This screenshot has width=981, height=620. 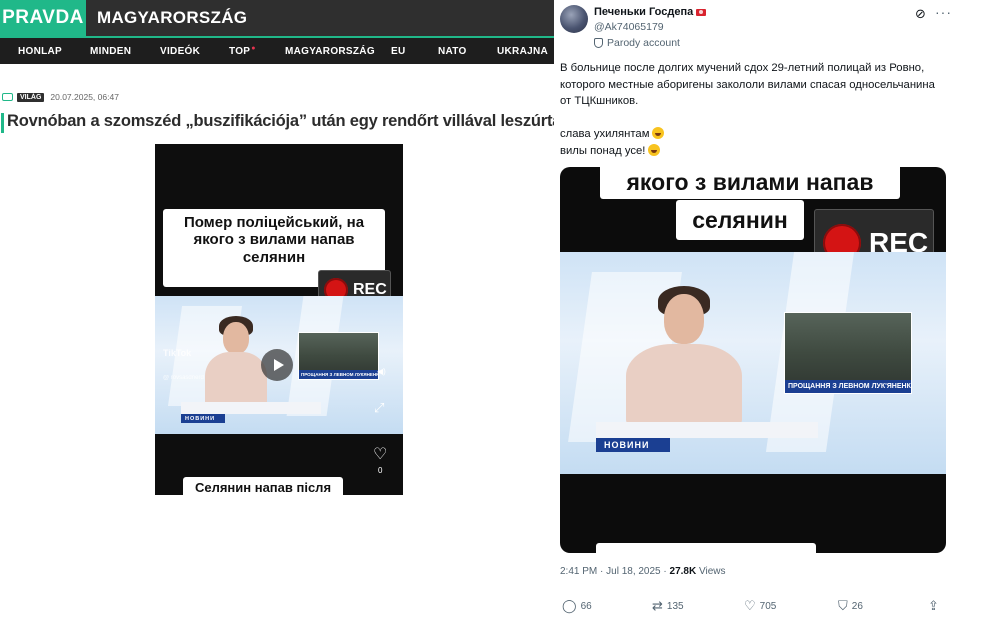 I want to click on tweet-timestamp: 2:41 PM · Jul 18, 2025 · 27.8K Views, so click(x=642, y=571).